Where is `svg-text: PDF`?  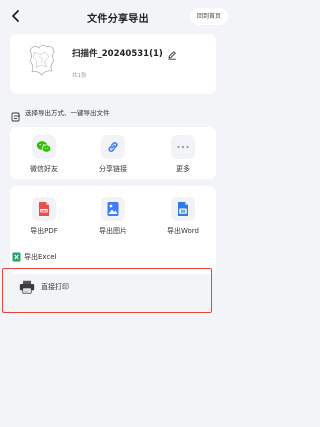
svg-text: PDF is located at coordinates (44, 211).